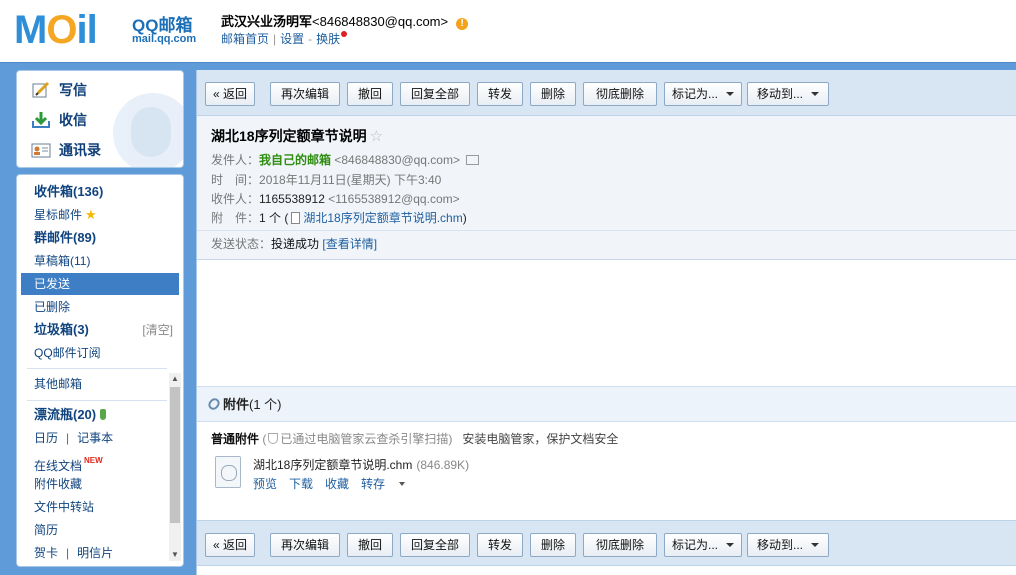  Describe the element at coordinates (109, 30) in the screenshot. I see `qqmail-logo: MOil QQ邮箱 mail.qq.com` at that location.